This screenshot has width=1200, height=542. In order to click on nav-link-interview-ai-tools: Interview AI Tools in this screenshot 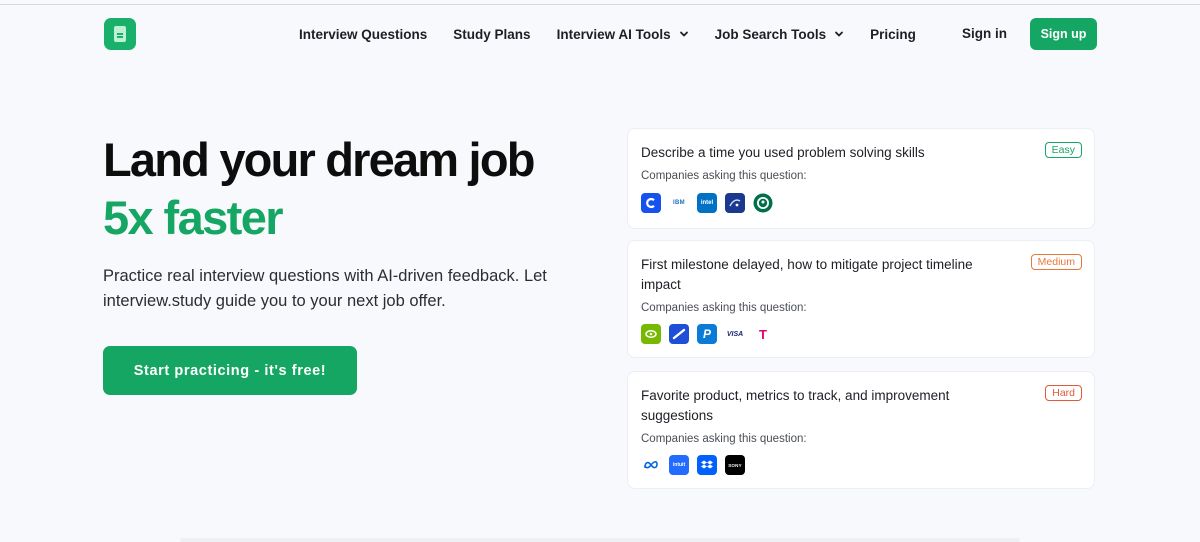, I will do `click(623, 34)`.